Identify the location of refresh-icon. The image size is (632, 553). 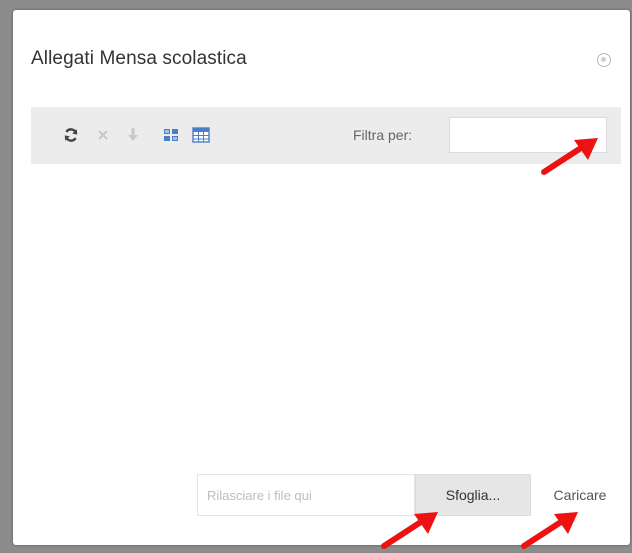
(71, 135).